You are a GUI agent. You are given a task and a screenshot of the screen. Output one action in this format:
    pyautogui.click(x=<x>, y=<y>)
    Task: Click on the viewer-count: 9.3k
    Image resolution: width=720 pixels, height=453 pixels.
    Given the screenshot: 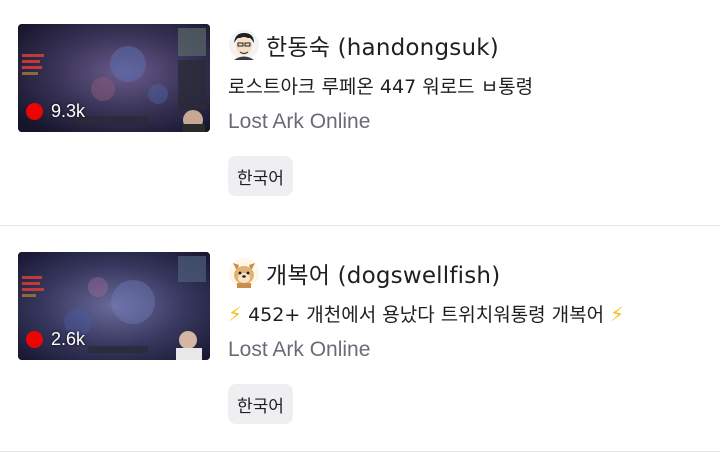 What is the action you would take?
    pyautogui.click(x=68, y=111)
    